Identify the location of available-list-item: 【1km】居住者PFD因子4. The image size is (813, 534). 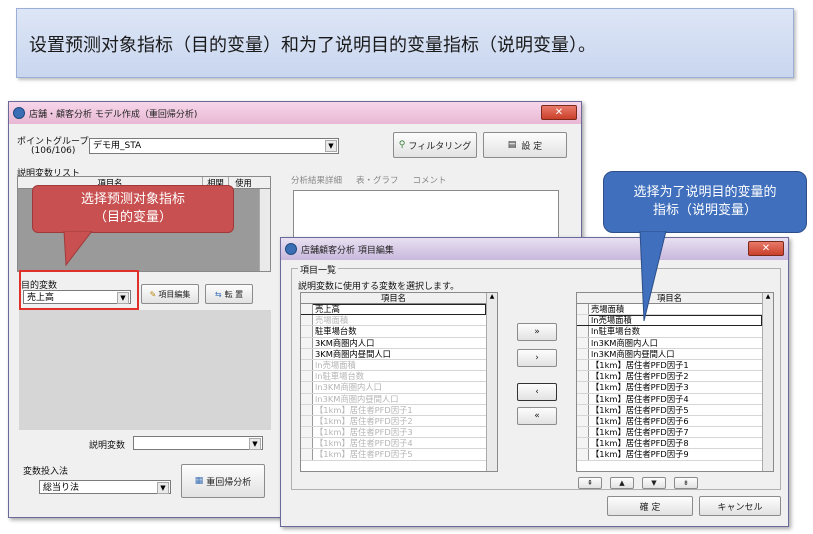
(393, 444).